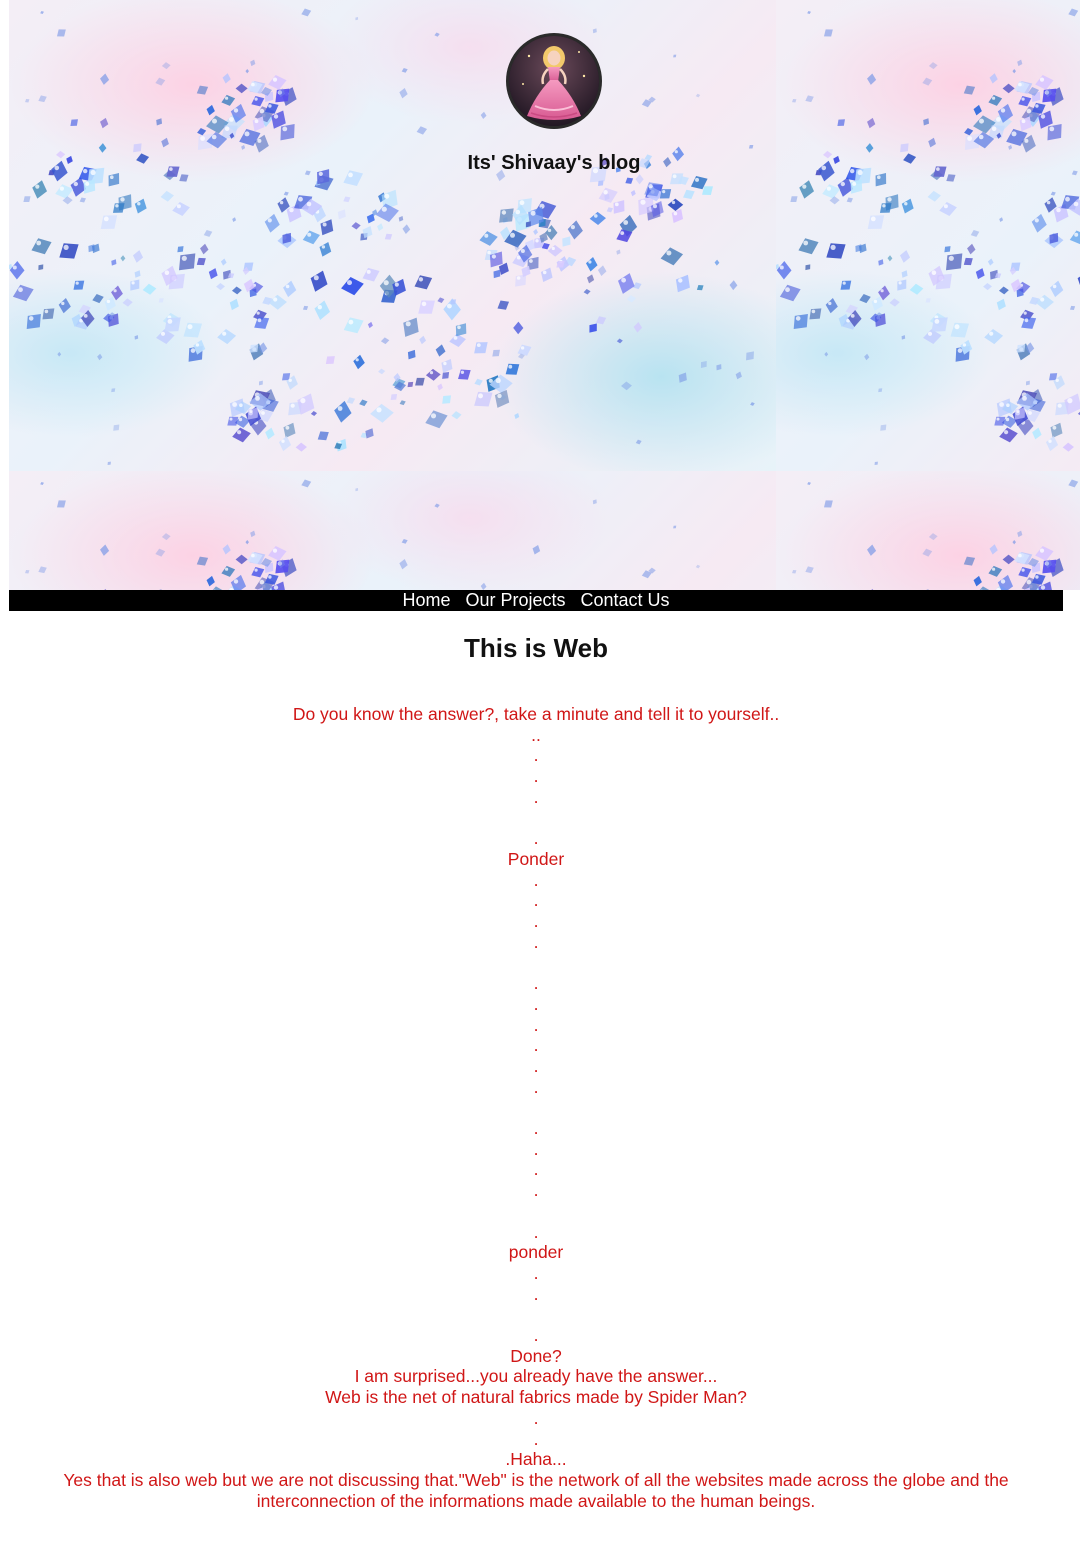  What do you see at coordinates (554, 81) in the screenshot?
I see `profile-avatar` at bounding box center [554, 81].